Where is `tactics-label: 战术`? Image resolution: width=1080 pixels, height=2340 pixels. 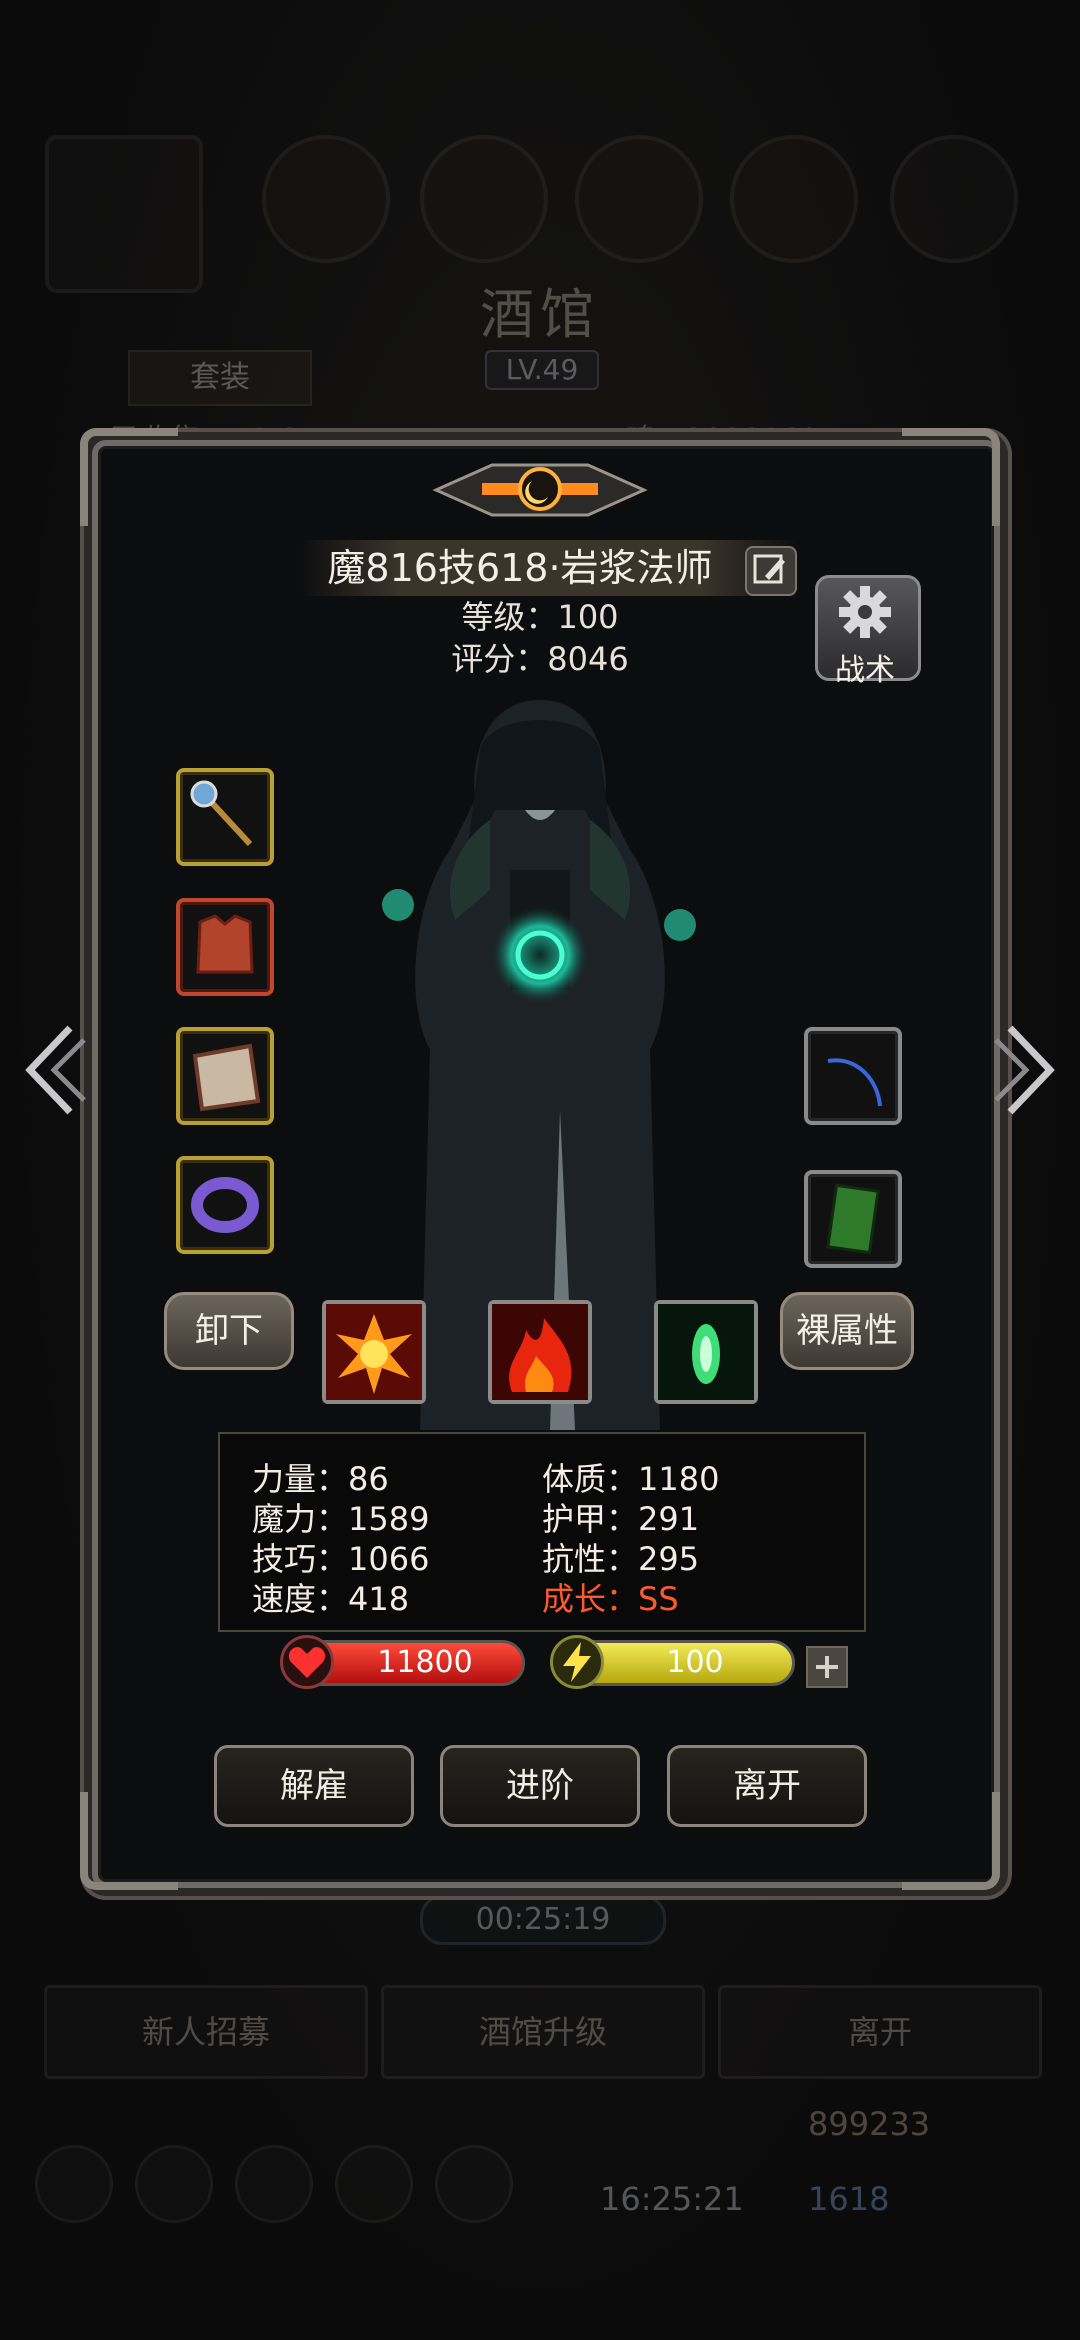 tactics-label: 战术 is located at coordinates (865, 670).